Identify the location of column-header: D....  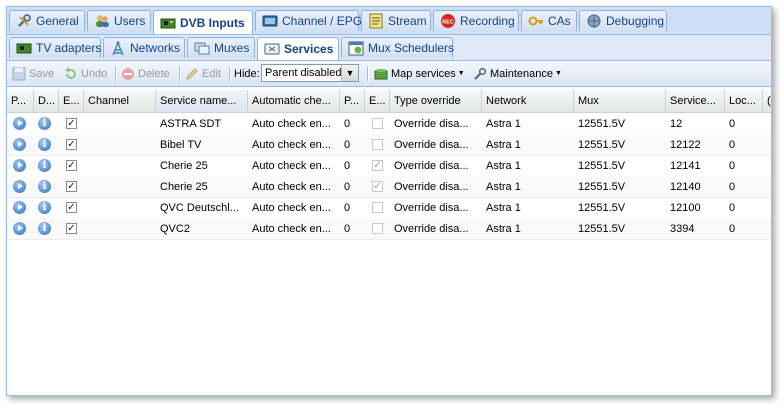
(46, 101).